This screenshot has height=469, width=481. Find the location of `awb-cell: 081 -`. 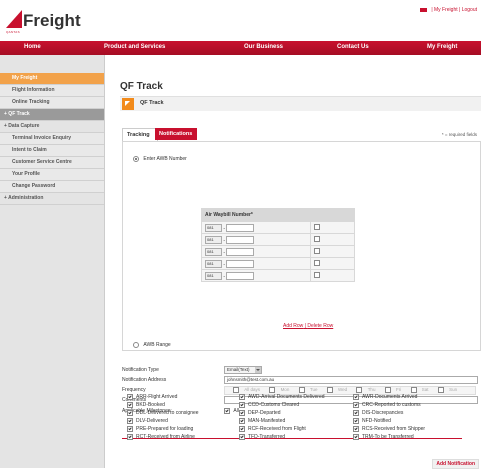

awb-cell: 081 - is located at coordinates (256, 227).